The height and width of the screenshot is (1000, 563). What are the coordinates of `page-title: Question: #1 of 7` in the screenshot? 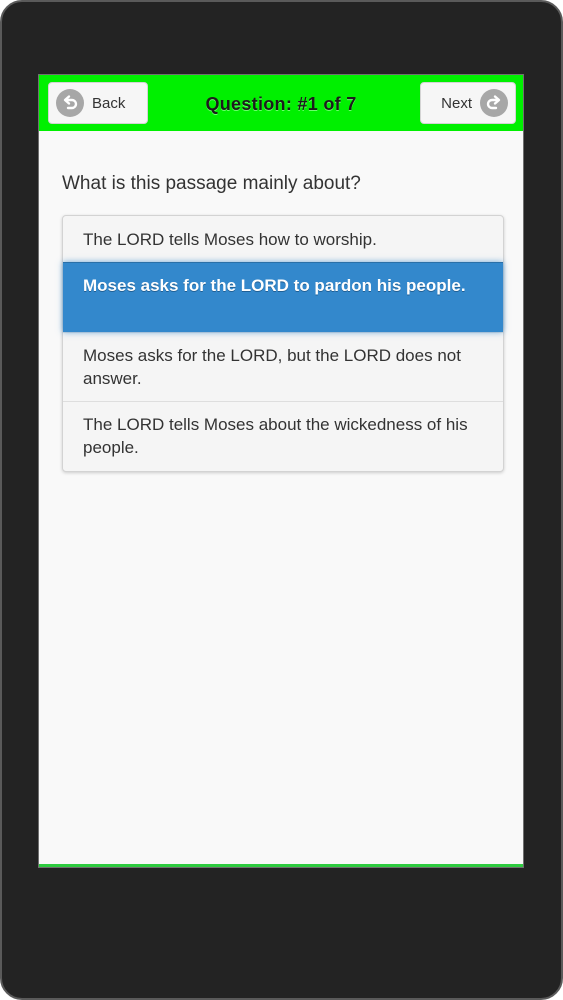 It's located at (281, 104).